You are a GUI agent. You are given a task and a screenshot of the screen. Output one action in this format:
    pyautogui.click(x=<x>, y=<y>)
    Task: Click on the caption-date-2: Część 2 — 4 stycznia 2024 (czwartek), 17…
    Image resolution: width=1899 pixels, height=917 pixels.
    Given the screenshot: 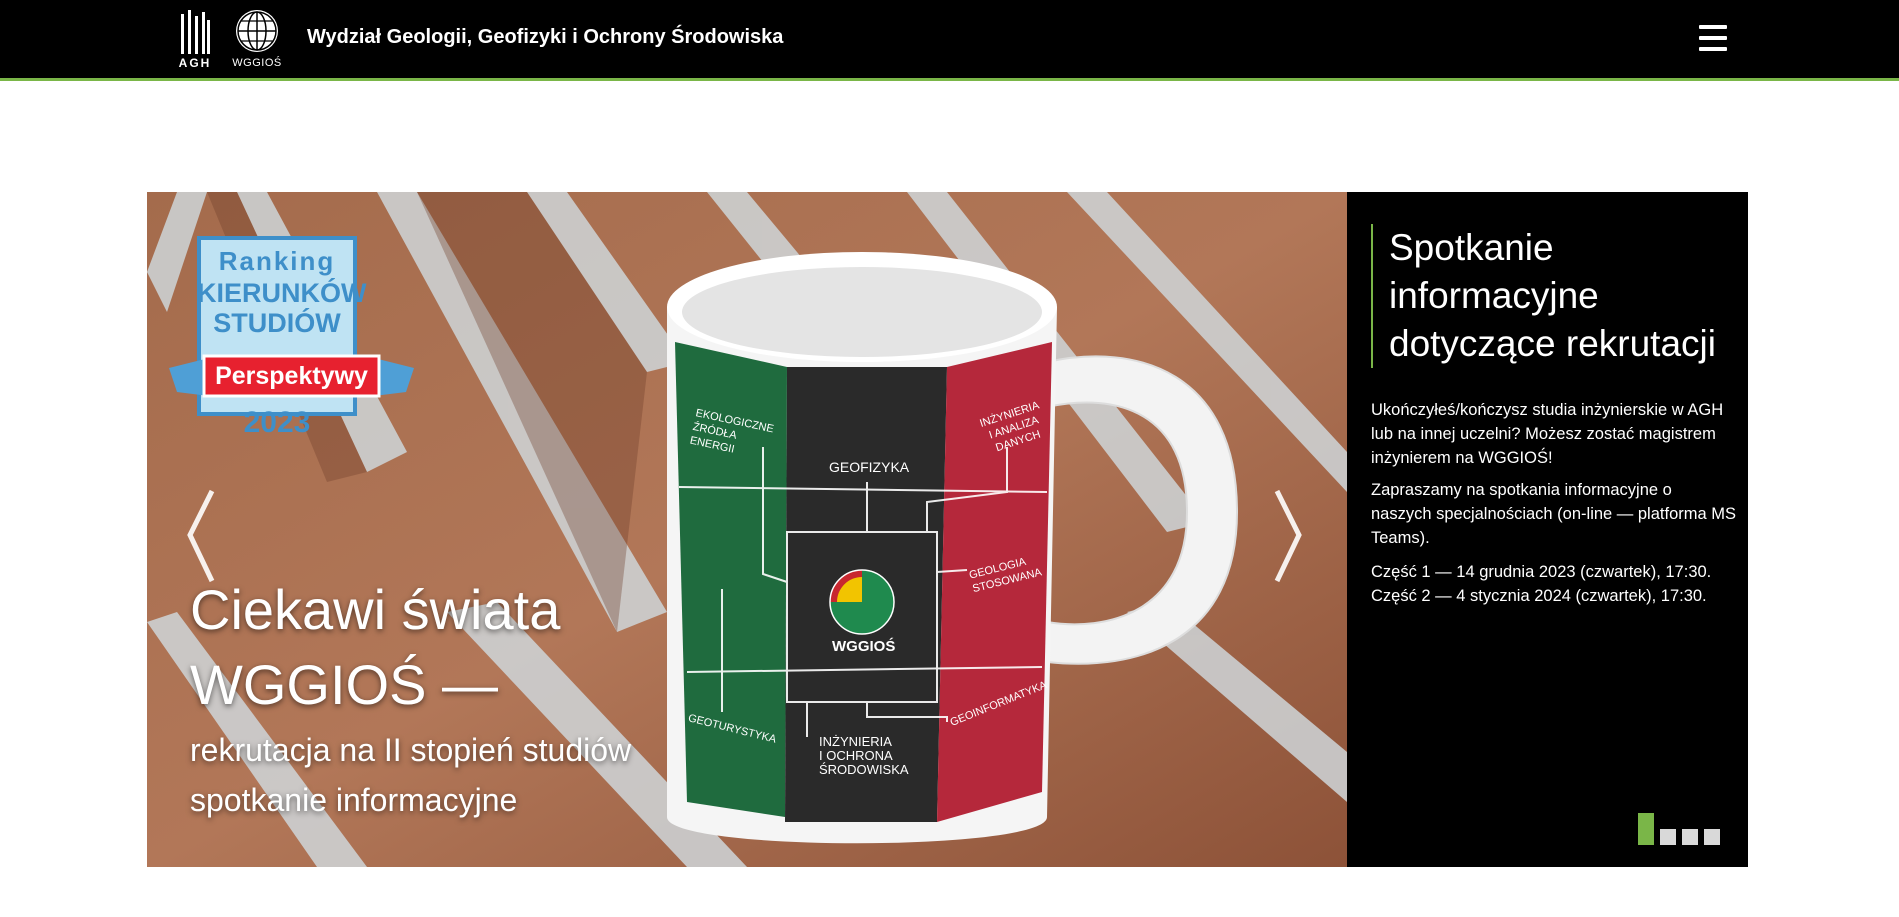 What is the action you would take?
    pyautogui.click(x=1539, y=596)
    